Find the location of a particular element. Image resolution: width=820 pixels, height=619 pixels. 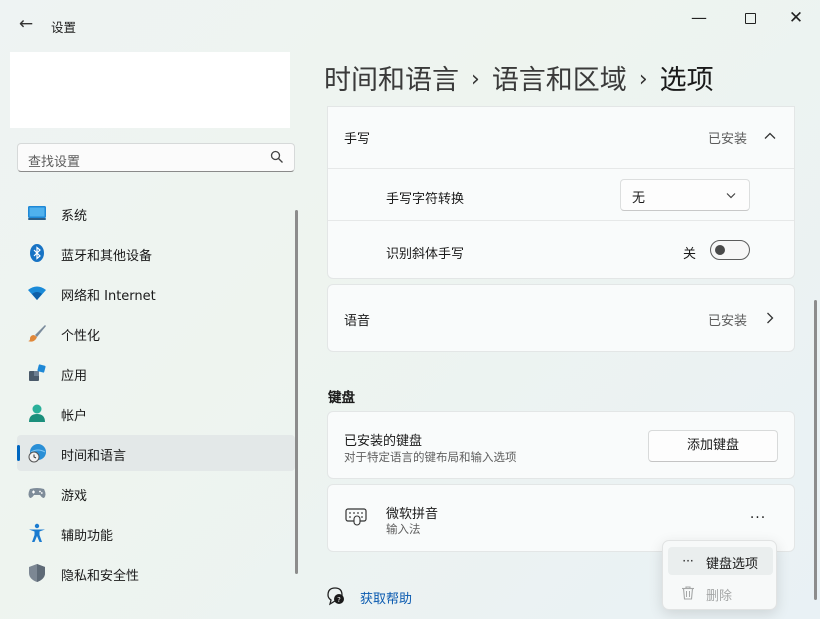

sidebar-item-label: 隐私和安全性 is located at coordinates (100, 576).